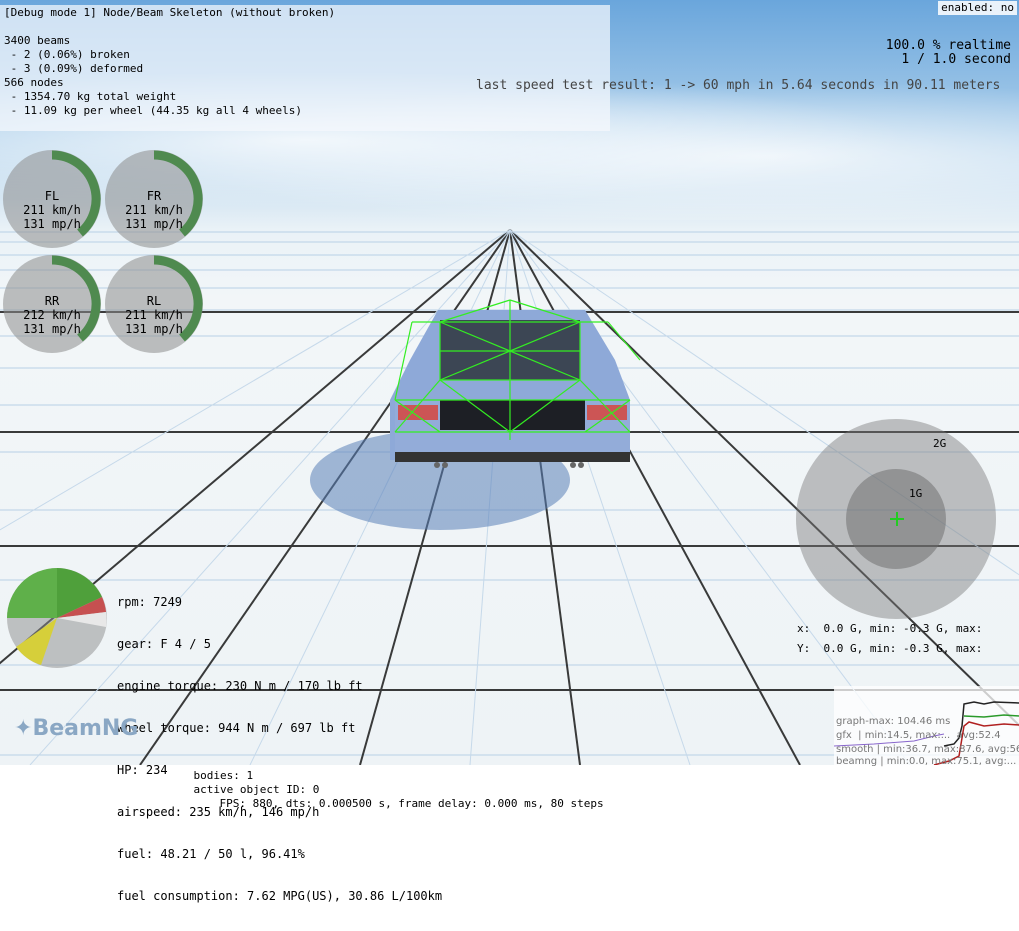  I want to click on broken-count: - 2 (0.06%) broken, so click(67, 54).